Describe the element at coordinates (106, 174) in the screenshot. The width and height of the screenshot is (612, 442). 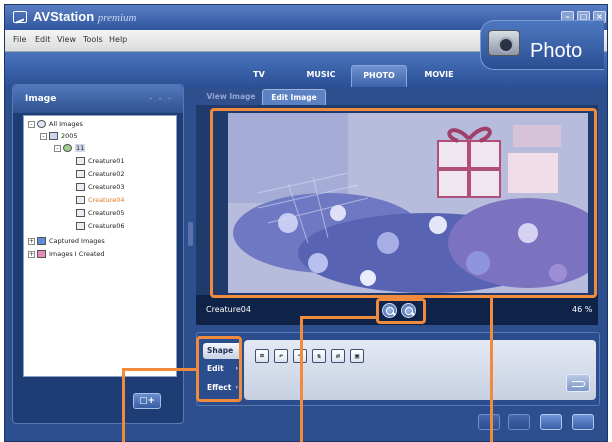
I see `tree-label: Creature02` at that location.